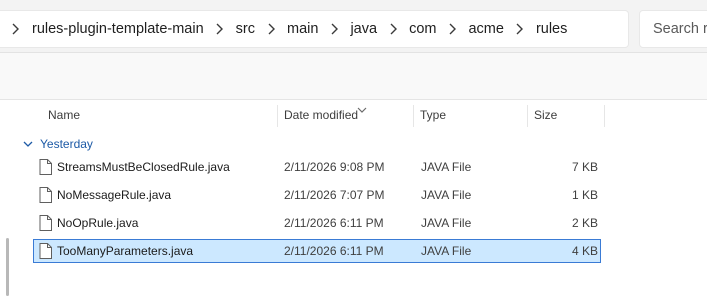  What do you see at coordinates (317, 115) in the screenshot?
I see `column-date-modified: Date modified` at bounding box center [317, 115].